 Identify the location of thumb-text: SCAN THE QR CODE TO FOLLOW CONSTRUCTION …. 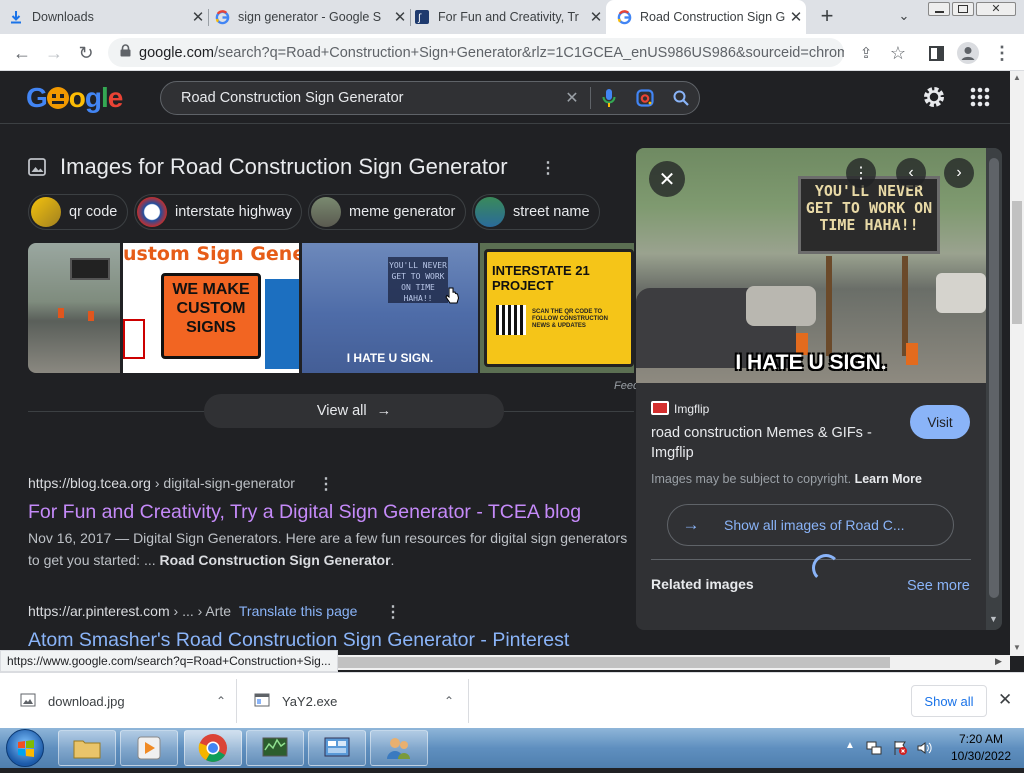
(570, 319).